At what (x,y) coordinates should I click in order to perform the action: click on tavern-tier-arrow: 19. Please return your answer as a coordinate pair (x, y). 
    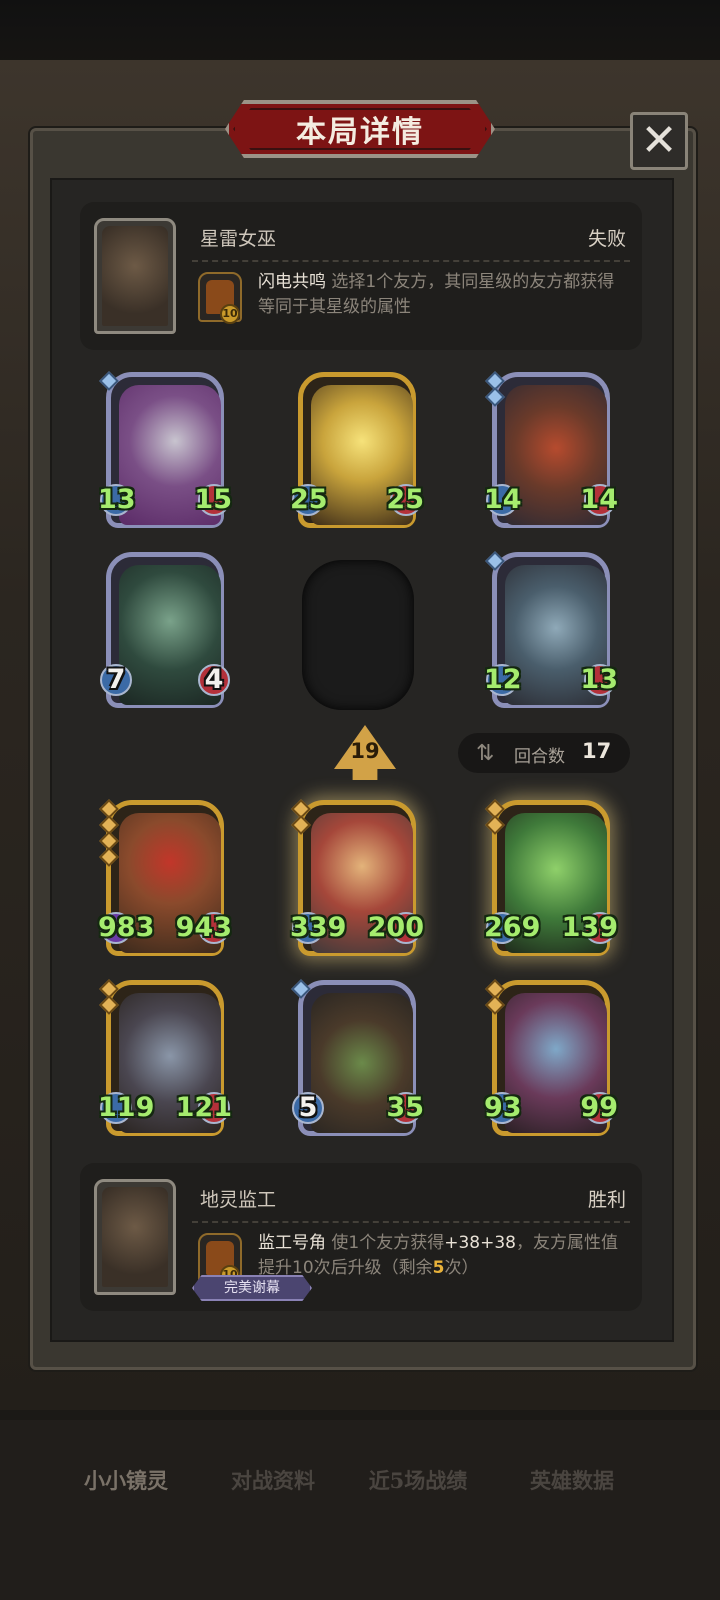
    Looking at the image, I should click on (365, 752).